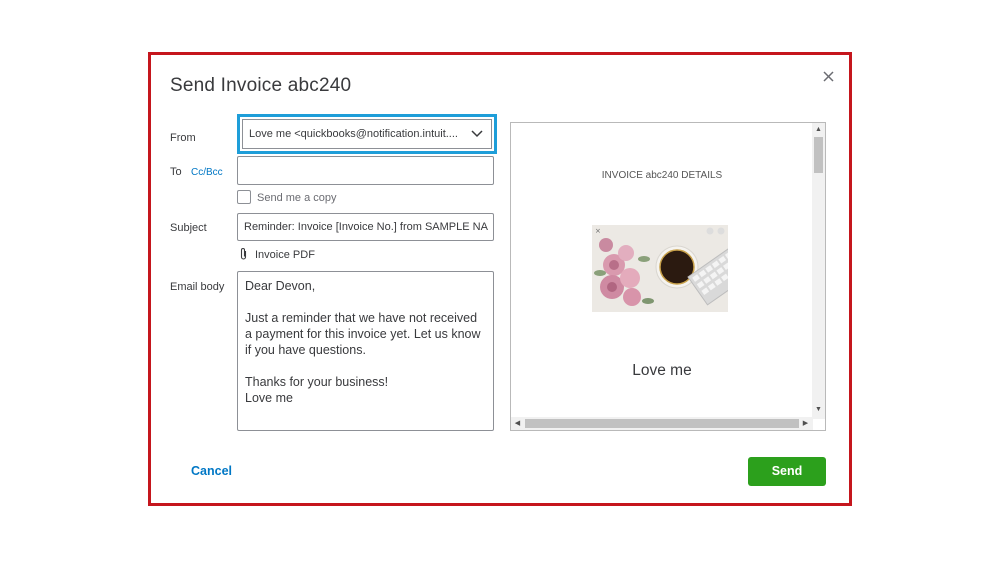 This screenshot has height=562, width=999. Describe the element at coordinates (660, 268) in the screenshot. I see `company-logo-image: ×` at that location.